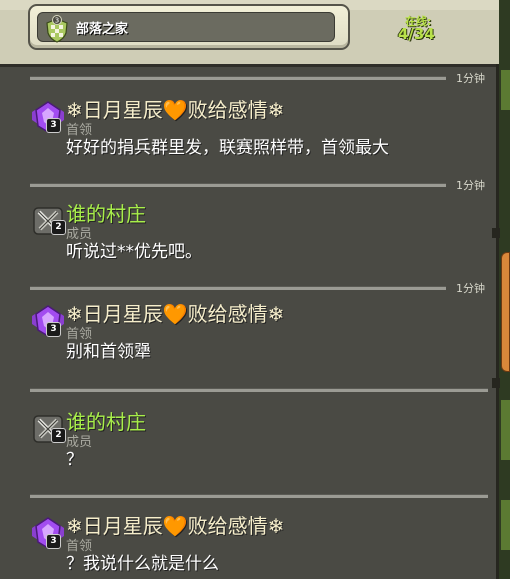  What do you see at coordinates (134, 252) in the screenshot?
I see `message-text: 听说过**优先吧。` at bounding box center [134, 252].